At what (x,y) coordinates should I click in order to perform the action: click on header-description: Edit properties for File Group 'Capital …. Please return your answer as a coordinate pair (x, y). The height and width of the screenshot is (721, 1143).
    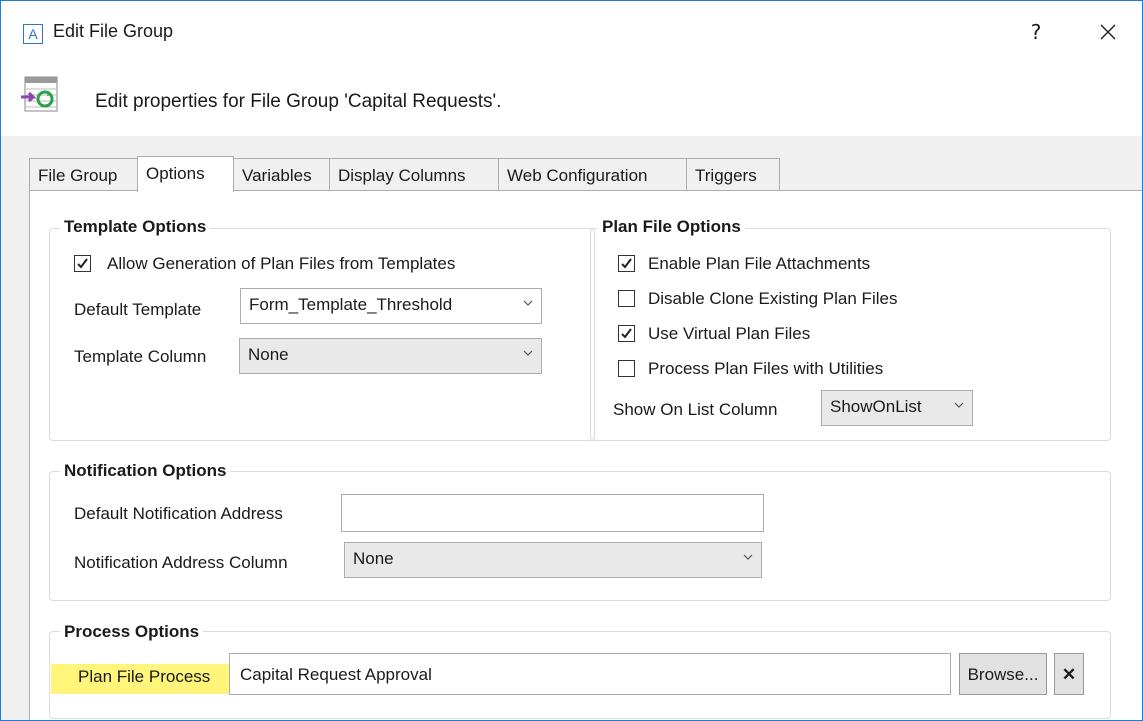
    Looking at the image, I should click on (298, 101).